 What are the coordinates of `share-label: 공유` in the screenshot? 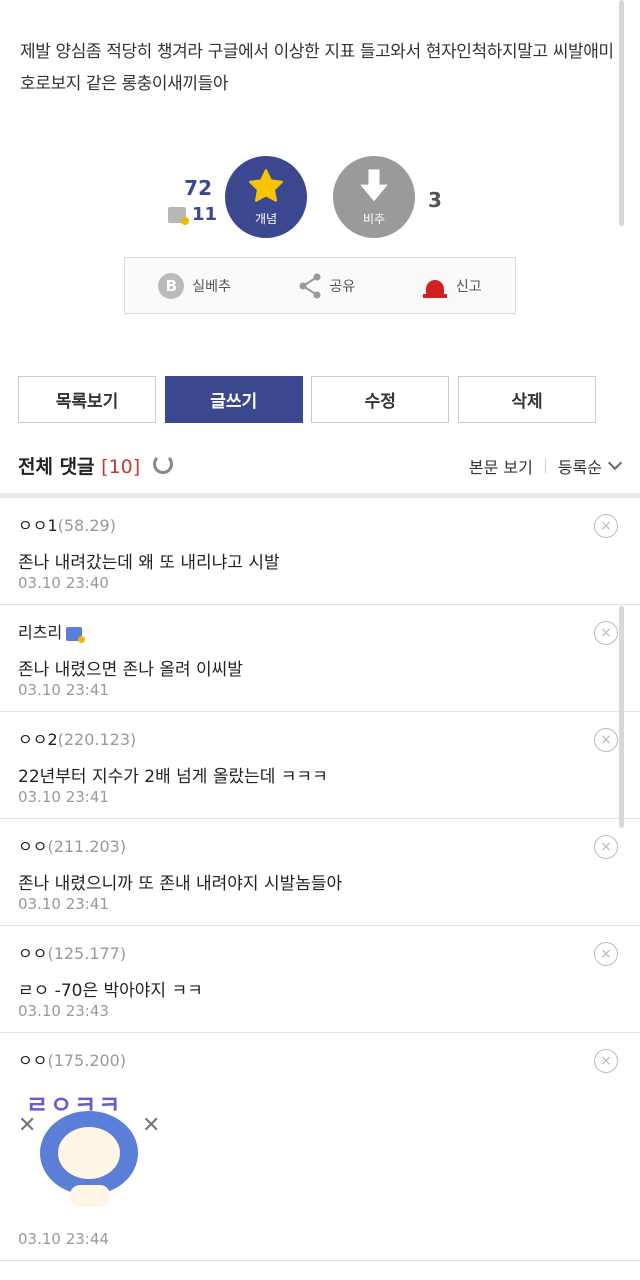 It's located at (342, 286).